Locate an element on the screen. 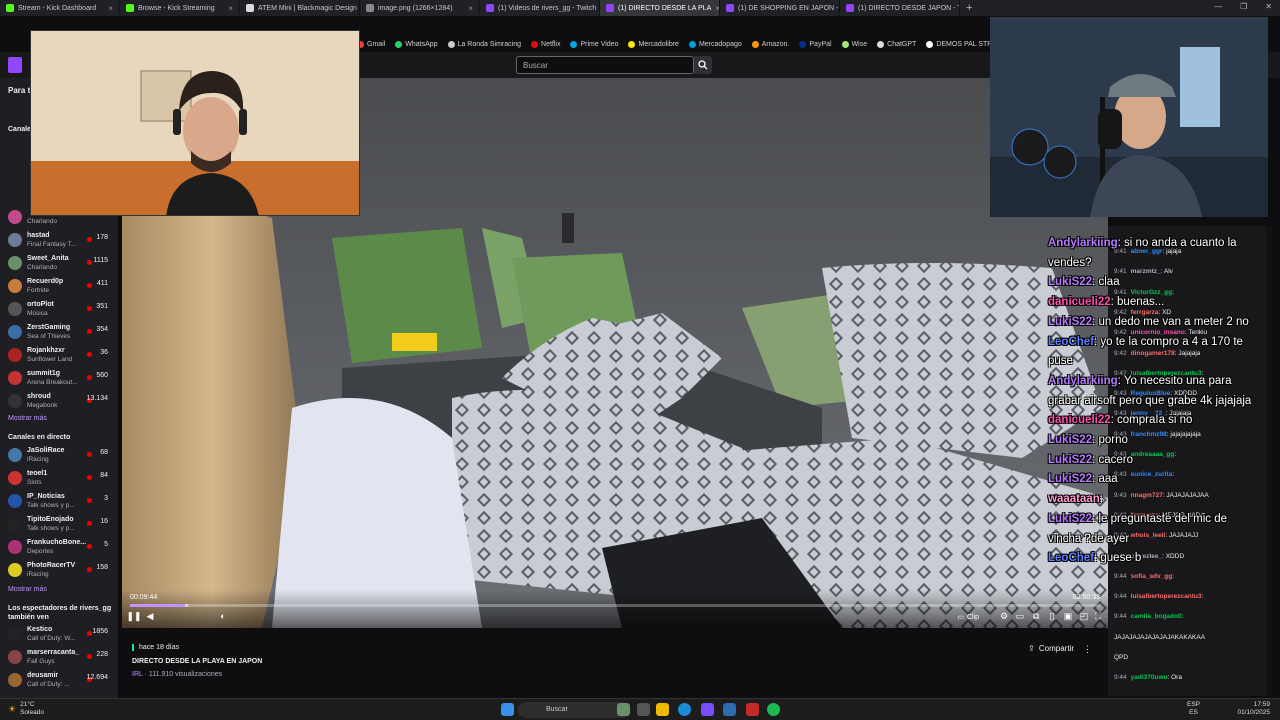 Image resolution: width=1280 pixels, height=720 pixels. bookmark-item: Mercadolibre is located at coordinates (653, 44).